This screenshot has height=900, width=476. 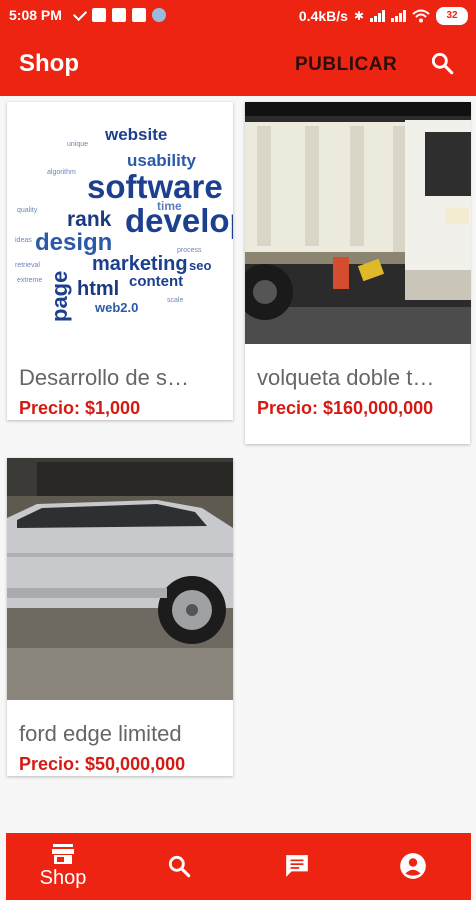 What do you see at coordinates (63, 866) in the screenshot?
I see `nav-shop: Shop` at bounding box center [63, 866].